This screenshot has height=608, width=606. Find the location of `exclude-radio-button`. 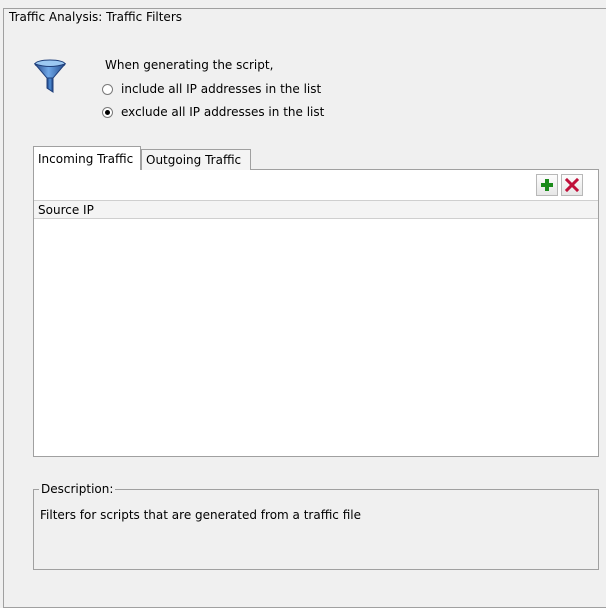

exclude-radio-button is located at coordinates (107, 112).